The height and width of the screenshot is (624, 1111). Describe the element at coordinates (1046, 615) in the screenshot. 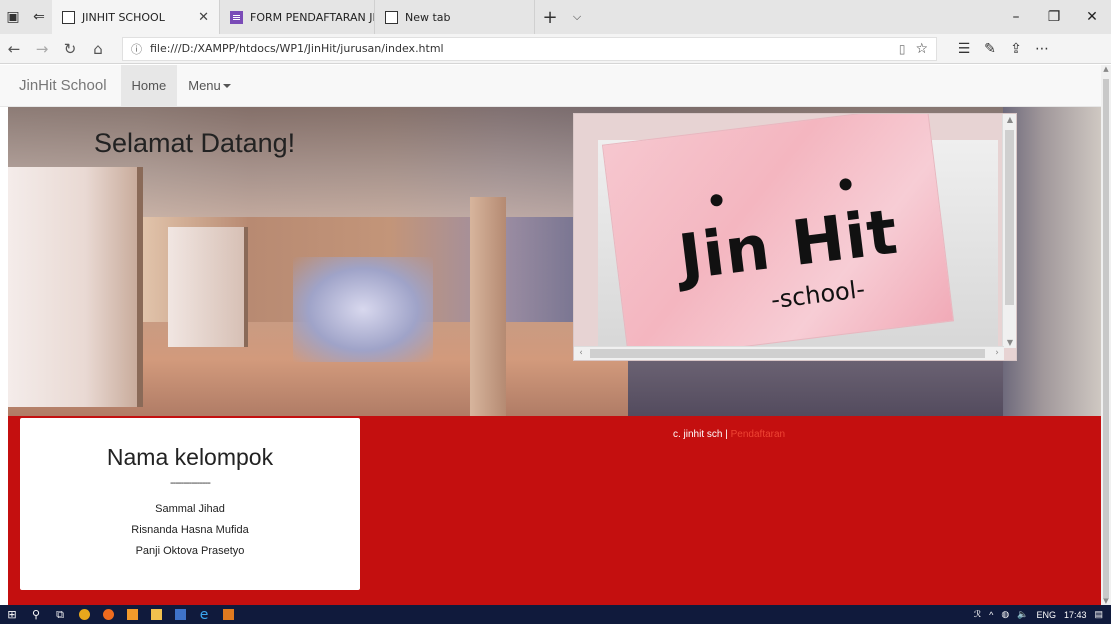

I see `language-indicator: ENG` at that location.